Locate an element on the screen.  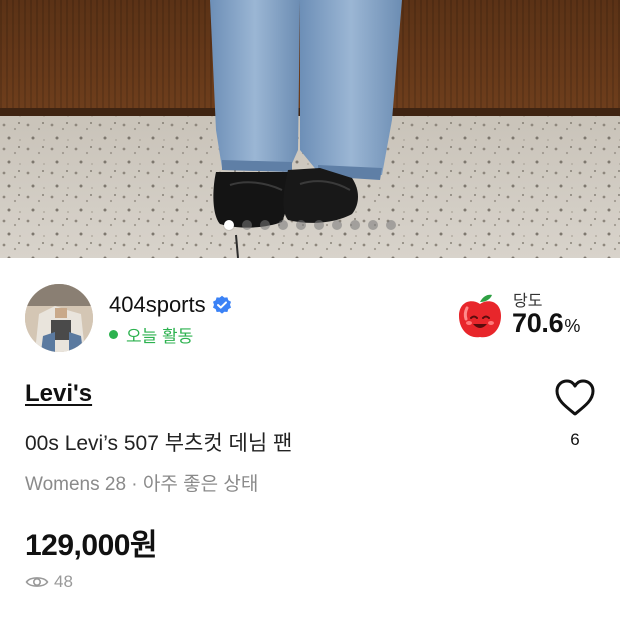
verified-check-icon is located at coordinates (222, 305).